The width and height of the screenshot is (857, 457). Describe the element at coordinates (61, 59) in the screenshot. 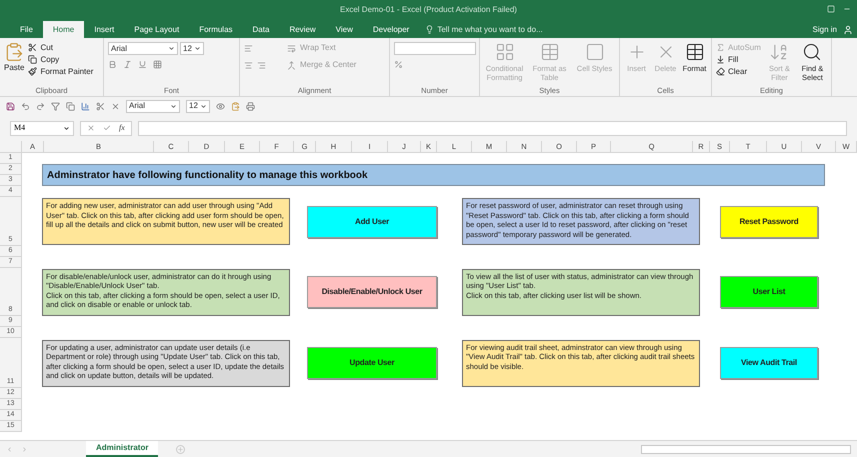

I see `ribbon-command: Copy` at that location.